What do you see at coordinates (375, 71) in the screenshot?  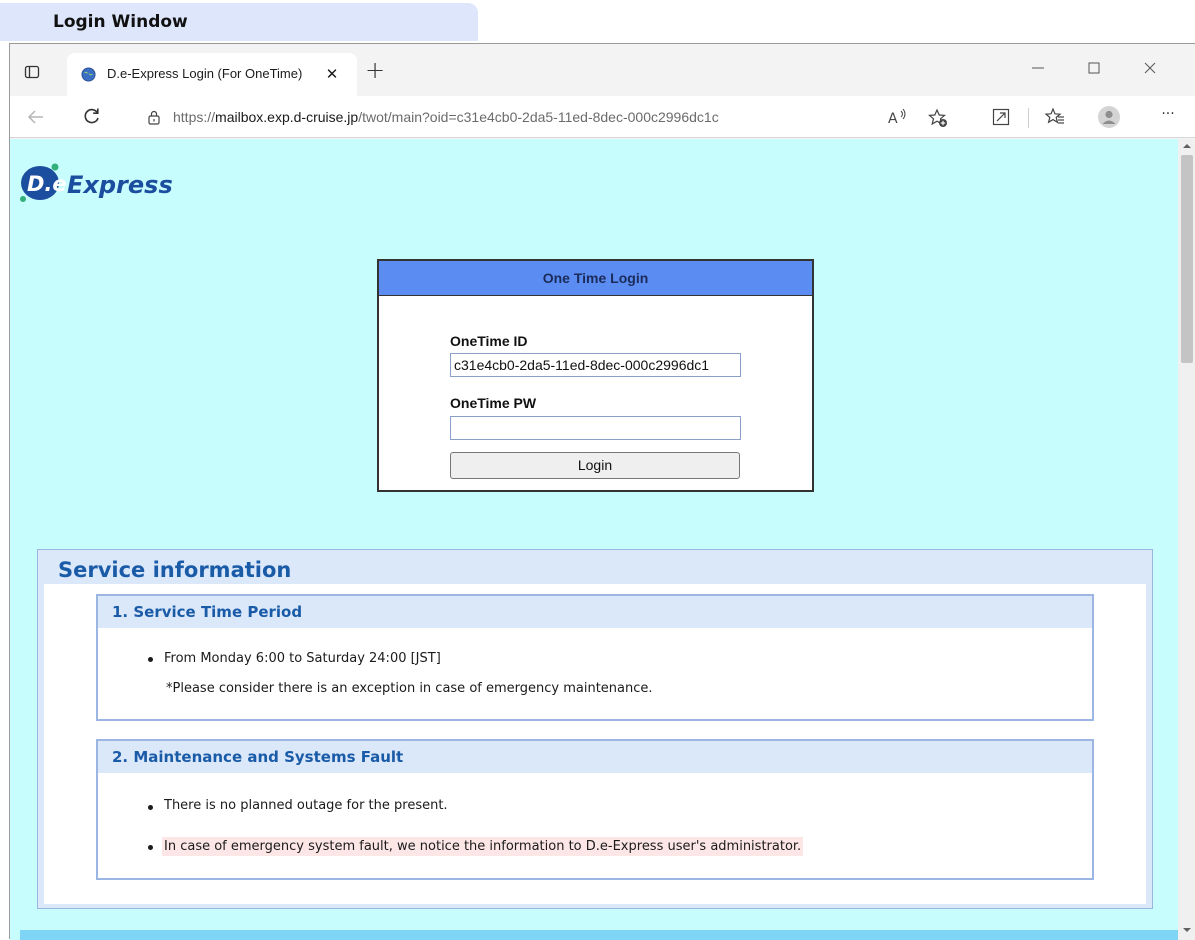 I see `new-tab-button: +` at bounding box center [375, 71].